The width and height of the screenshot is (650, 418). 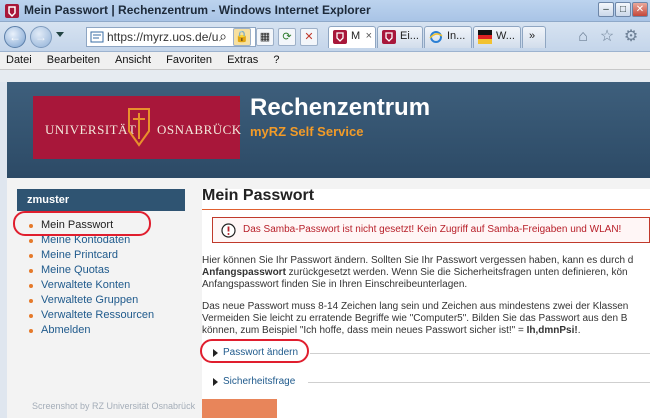 I want to click on university-seal-icon, so click(x=139, y=127).